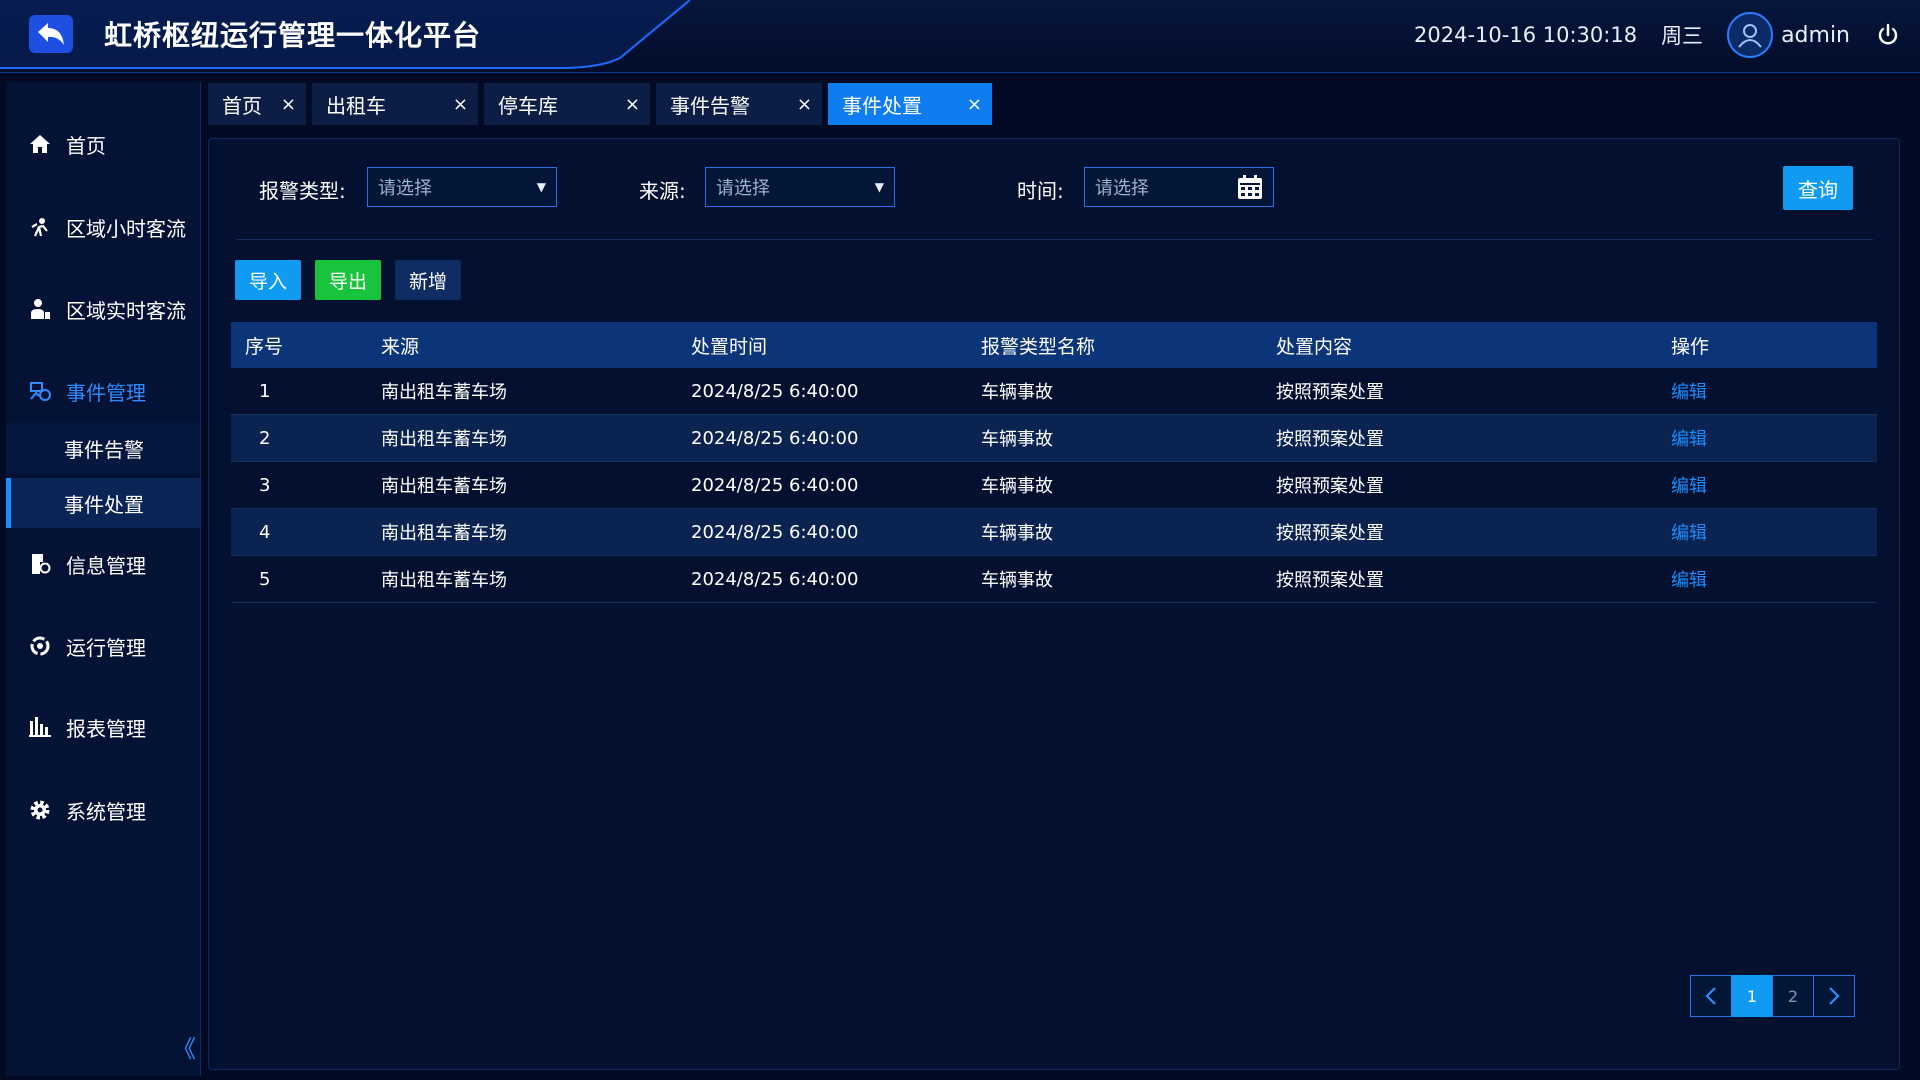 The height and width of the screenshot is (1080, 1920). What do you see at coordinates (40, 144) in the screenshot?
I see `home-icon` at bounding box center [40, 144].